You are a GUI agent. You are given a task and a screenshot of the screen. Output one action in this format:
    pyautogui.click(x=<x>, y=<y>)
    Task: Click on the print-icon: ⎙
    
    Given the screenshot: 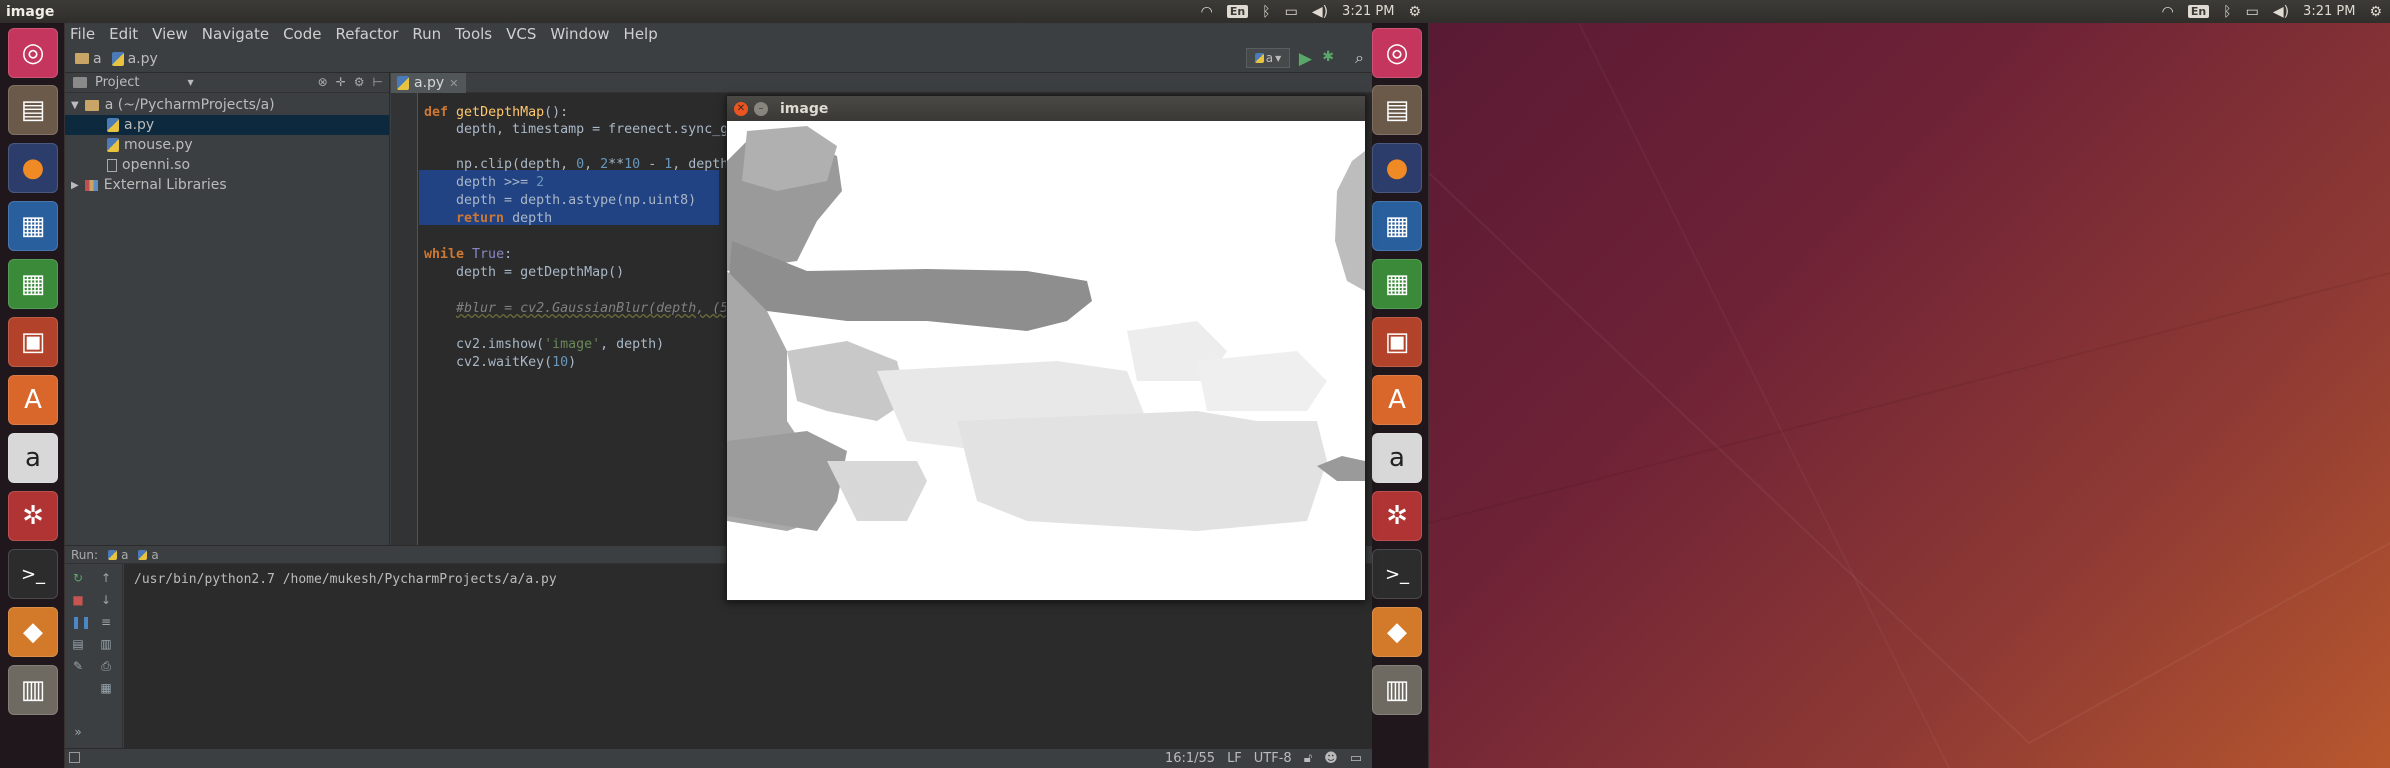 What is the action you would take?
    pyautogui.click(x=106, y=666)
    